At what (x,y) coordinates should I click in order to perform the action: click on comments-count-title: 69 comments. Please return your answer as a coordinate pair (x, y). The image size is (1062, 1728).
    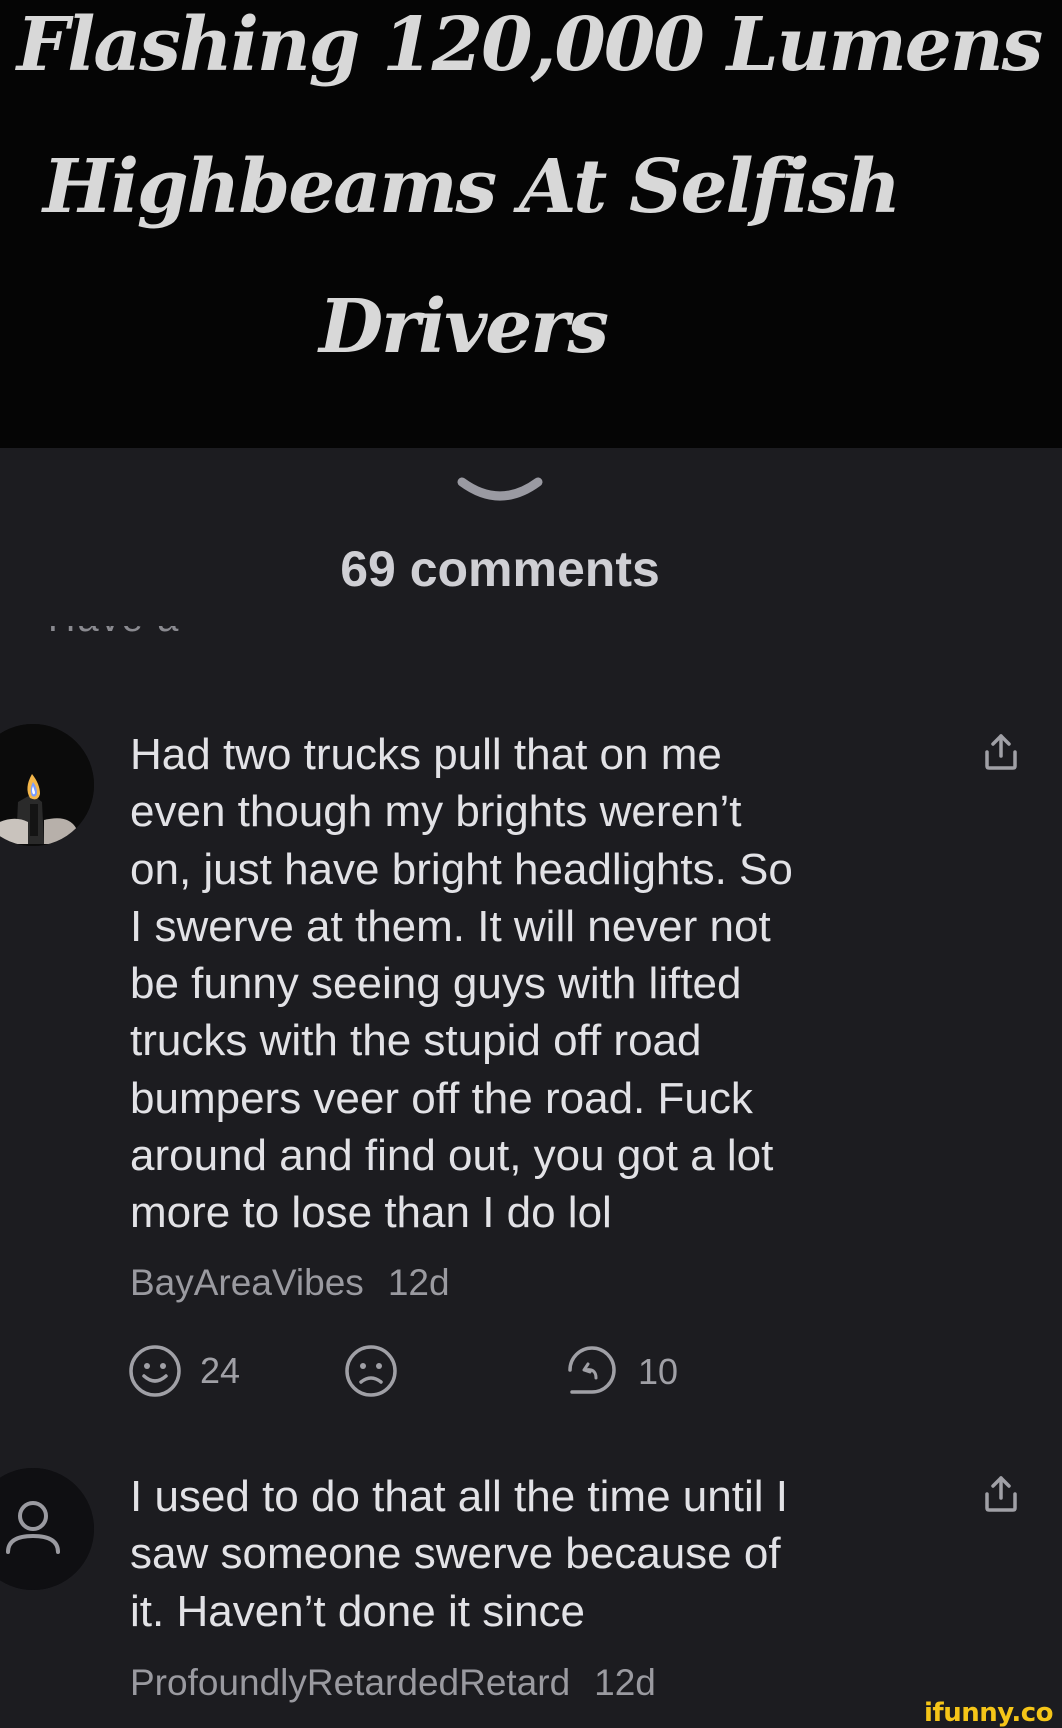
    Looking at the image, I should click on (500, 569).